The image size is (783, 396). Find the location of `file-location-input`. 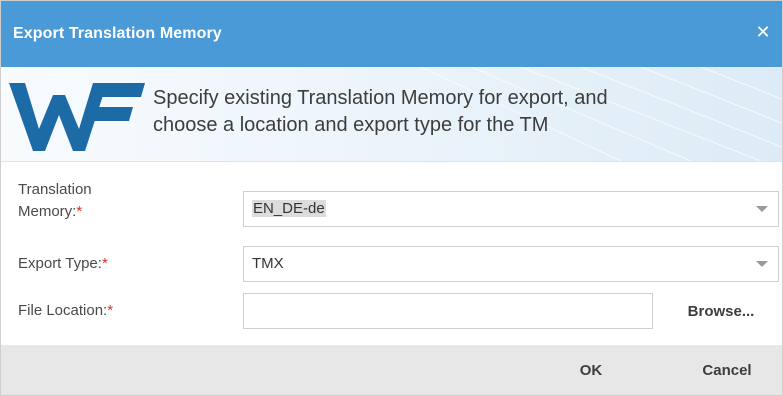

file-location-input is located at coordinates (448, 311).